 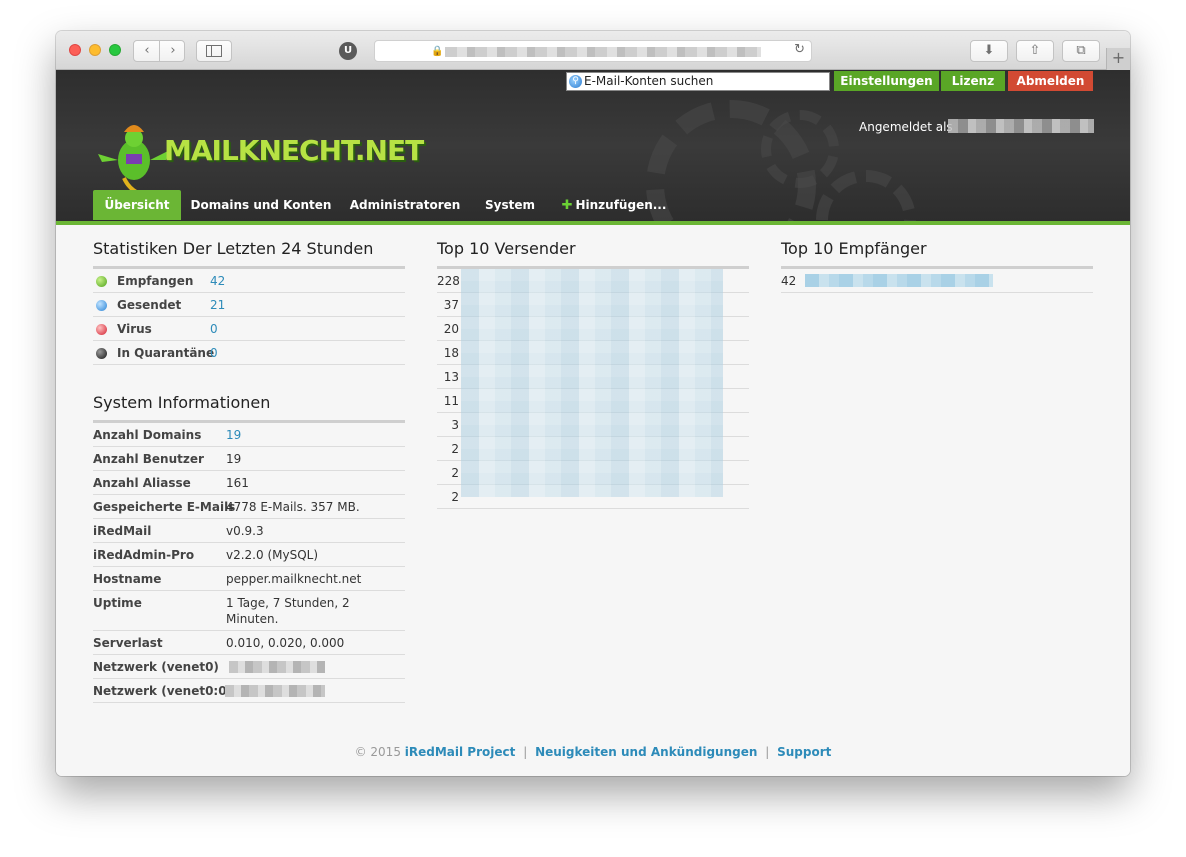 I want to click on stats-row-received: Empfangen 42, so click(x=249, y=281).